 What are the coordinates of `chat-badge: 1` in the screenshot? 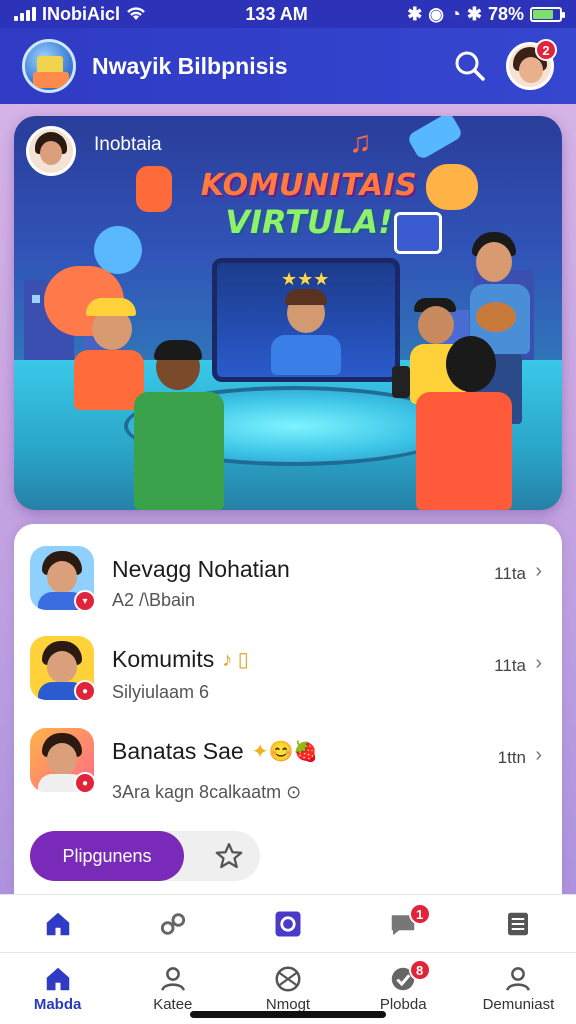 It's located at (419, 914).